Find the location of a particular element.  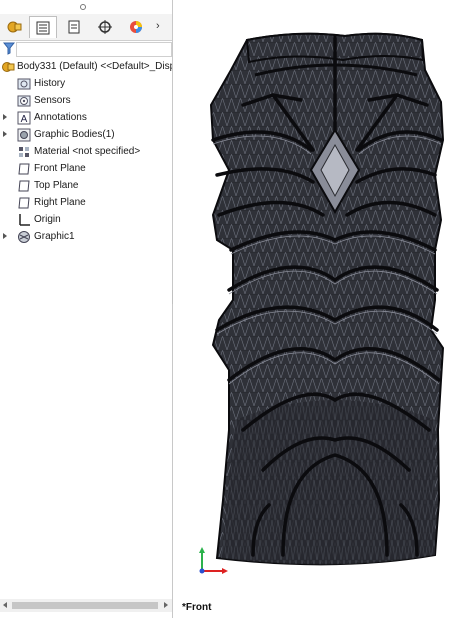

horizontal-scrollbar is located at coordinates (86, 605).